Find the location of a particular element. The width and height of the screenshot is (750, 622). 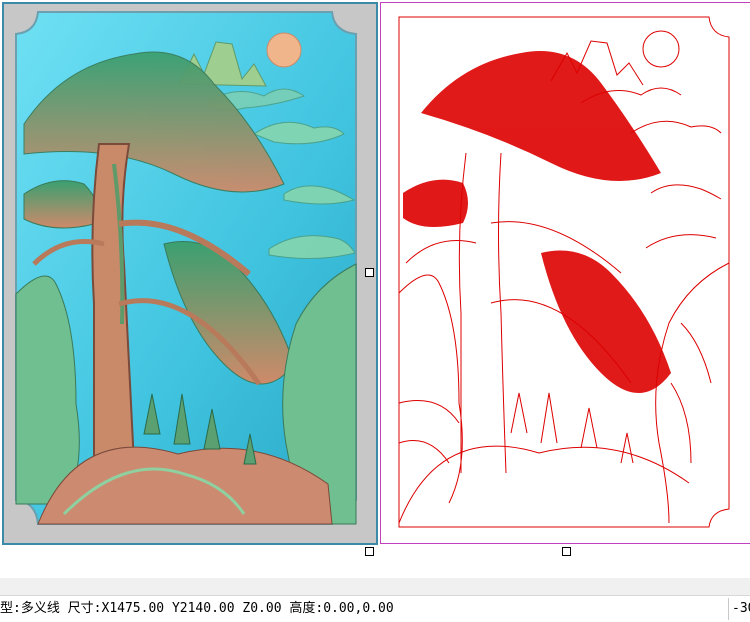

status-right-value: -30 is located at coordinates (741, 608).